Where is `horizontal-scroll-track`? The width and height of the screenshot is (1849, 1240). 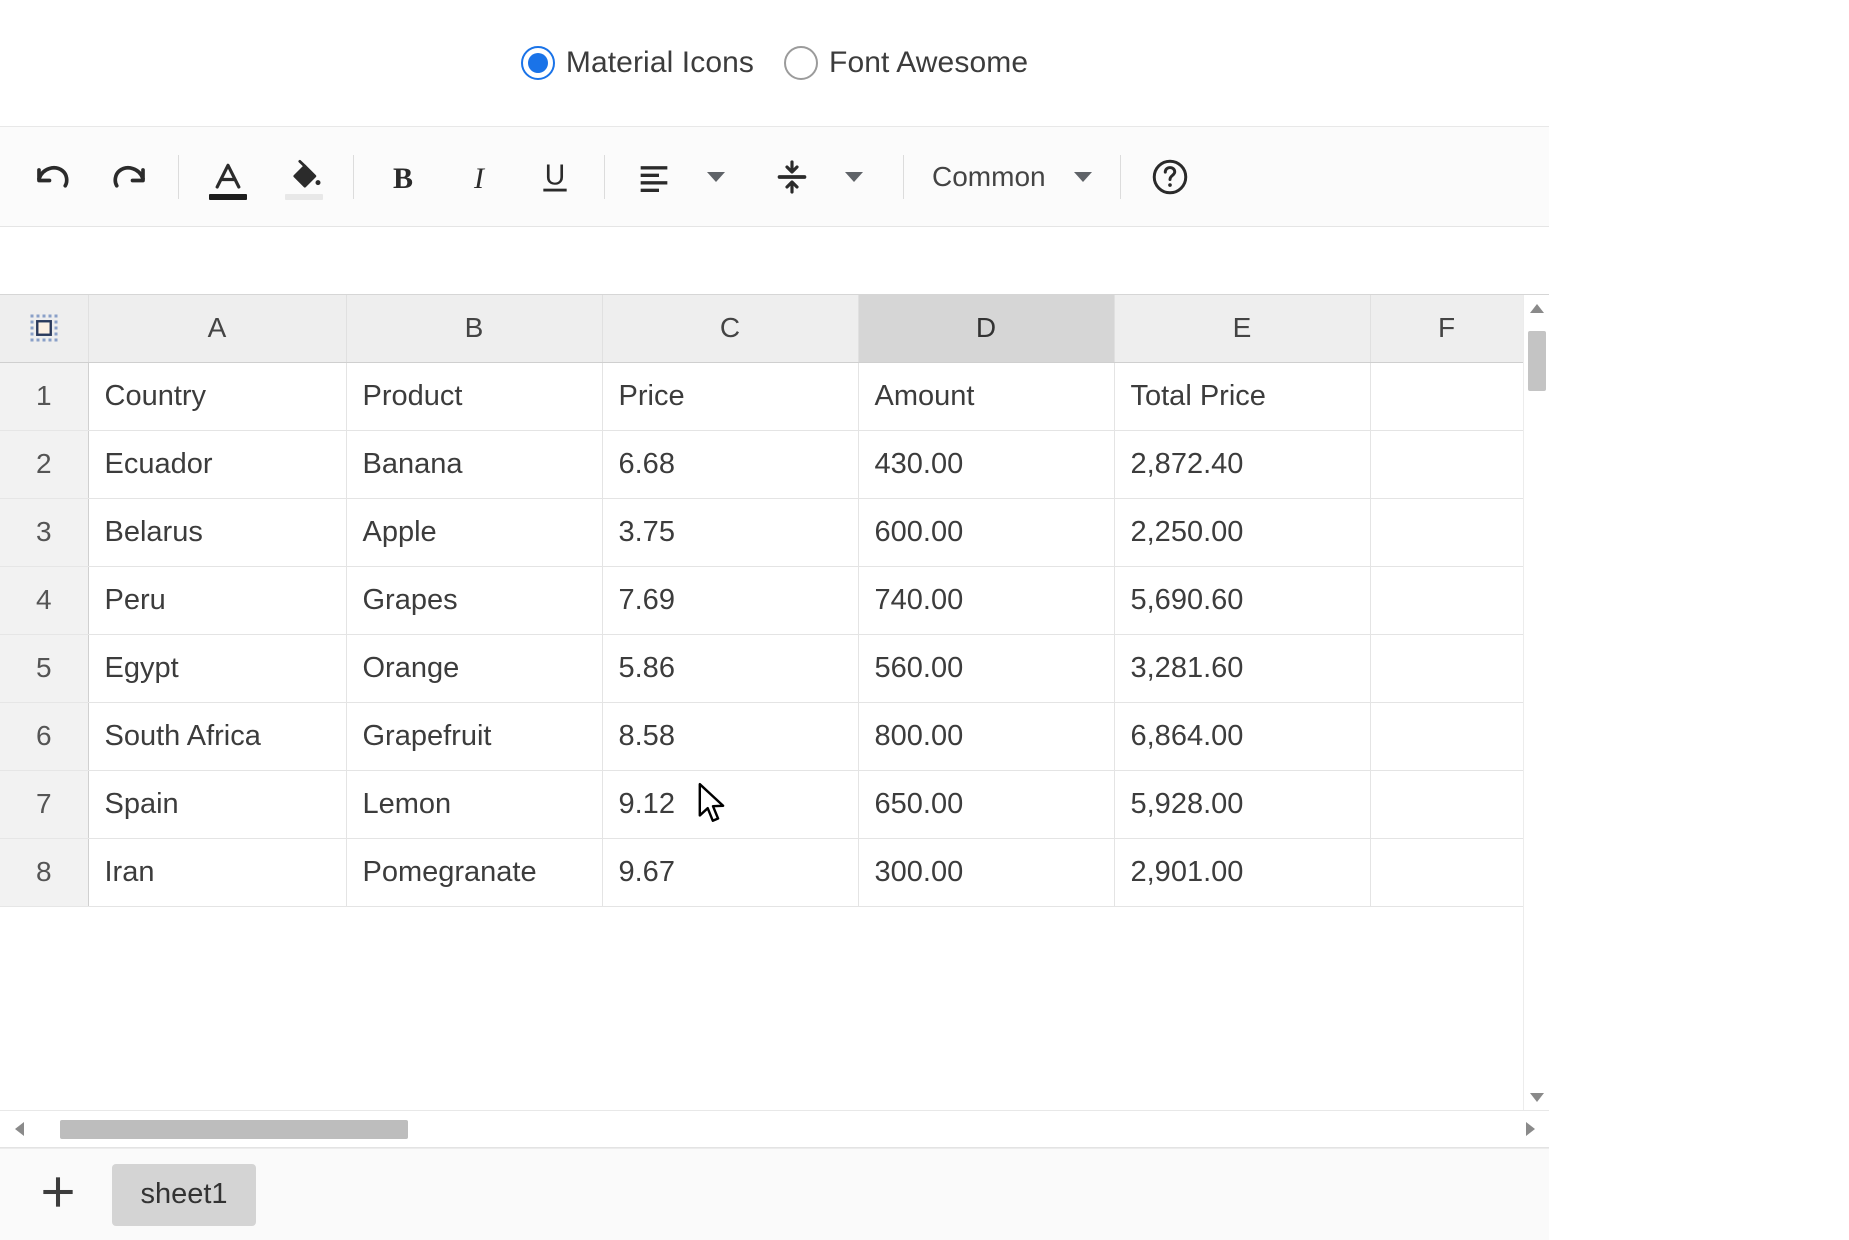 horizontal-scroll-track is located at coordinates (774, 1129).